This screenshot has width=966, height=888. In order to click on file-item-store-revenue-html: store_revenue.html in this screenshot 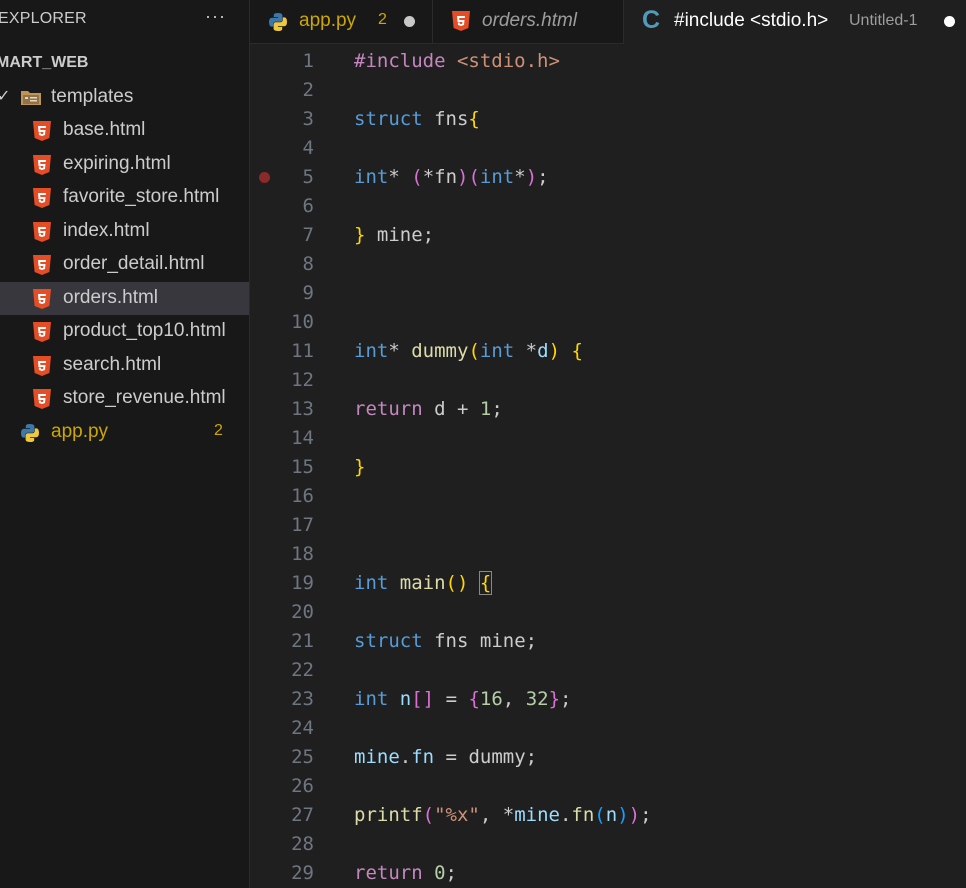, I will do `click(124, 398)`.